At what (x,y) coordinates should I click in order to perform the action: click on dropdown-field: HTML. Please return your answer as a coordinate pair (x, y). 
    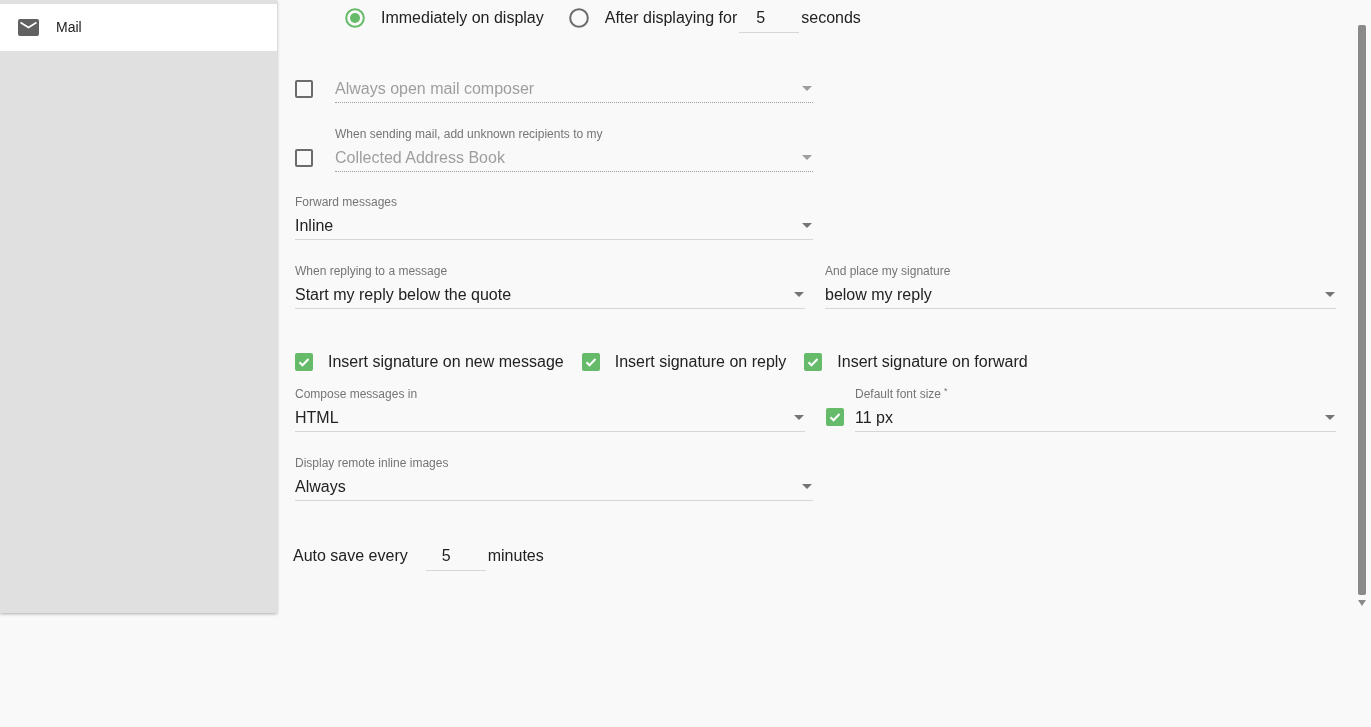
    Looking at the image, I should click on (550, 419).